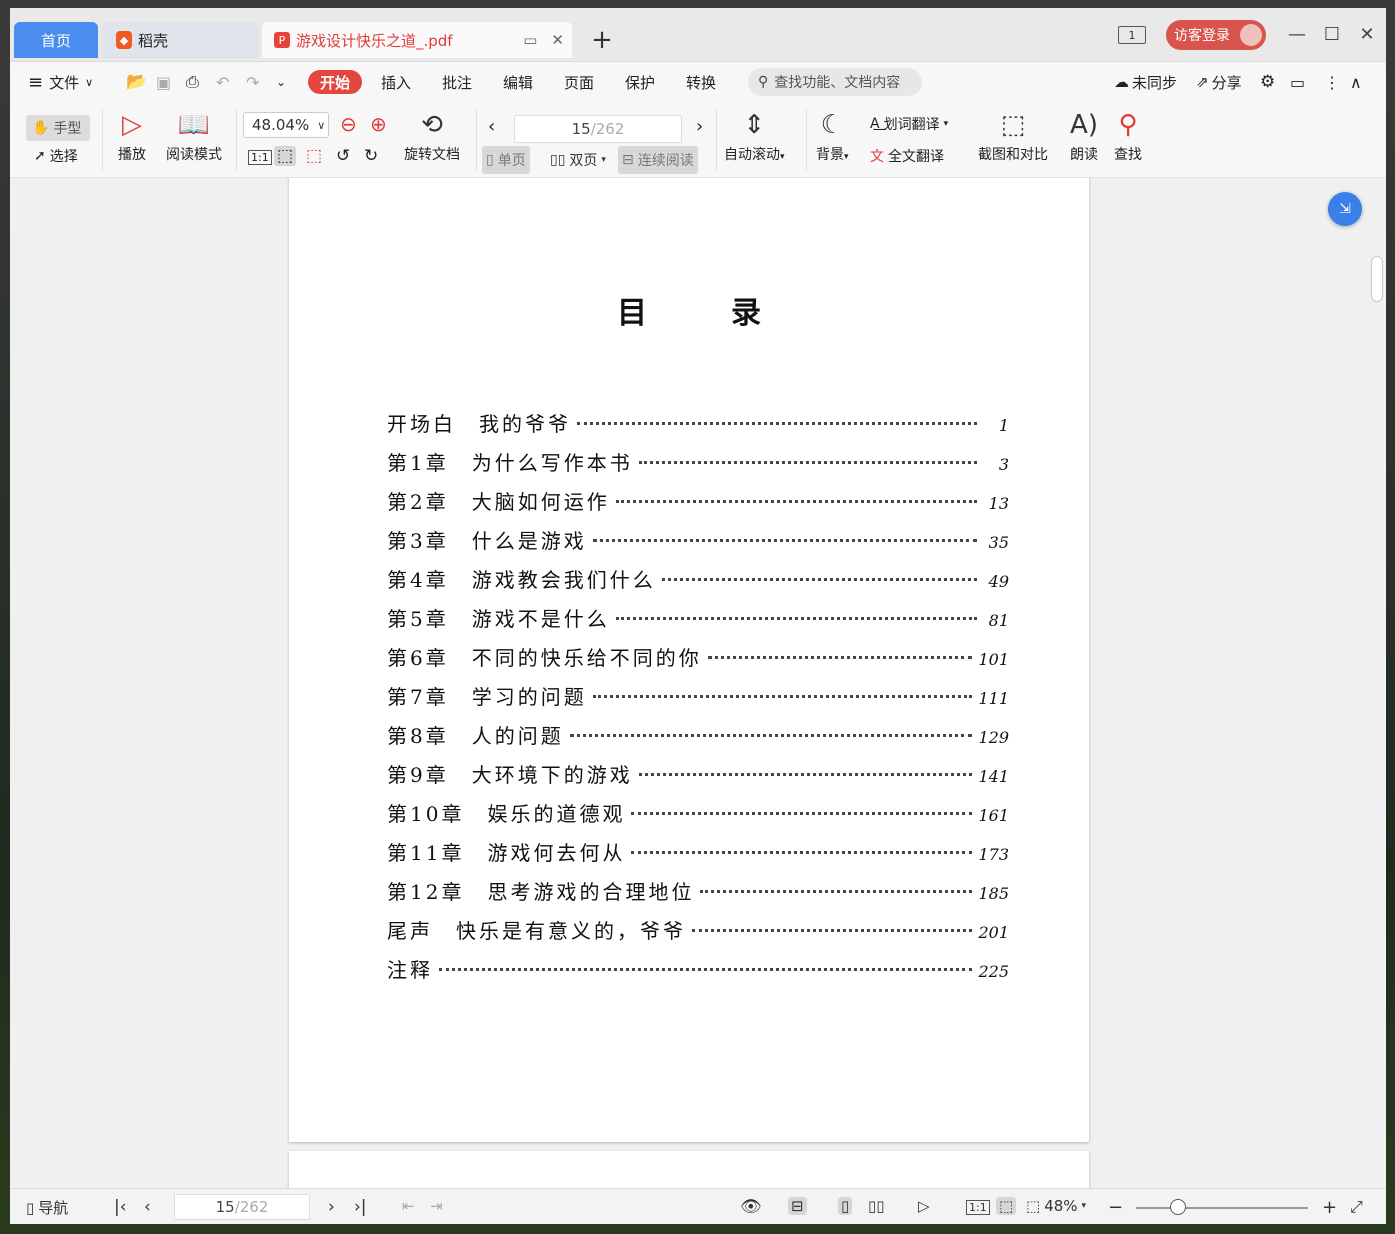 The height and width of the screenshot is (1234, 1395). What do you see at coordinates (417, 40) in the screenshot?
I see `tab-pdf: P 游戏设计快乐之道_.pdf ▭ ✕` at bounding box center [417, 40].